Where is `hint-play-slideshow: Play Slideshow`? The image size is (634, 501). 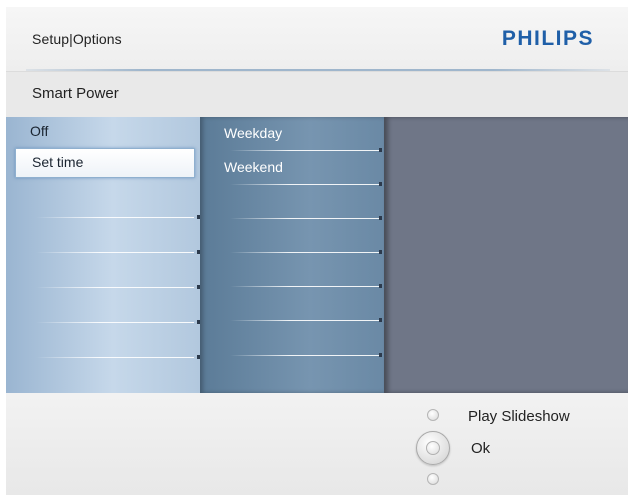
hint-play-slideshow: Play Slideshow is located at coordinates (519, 416).